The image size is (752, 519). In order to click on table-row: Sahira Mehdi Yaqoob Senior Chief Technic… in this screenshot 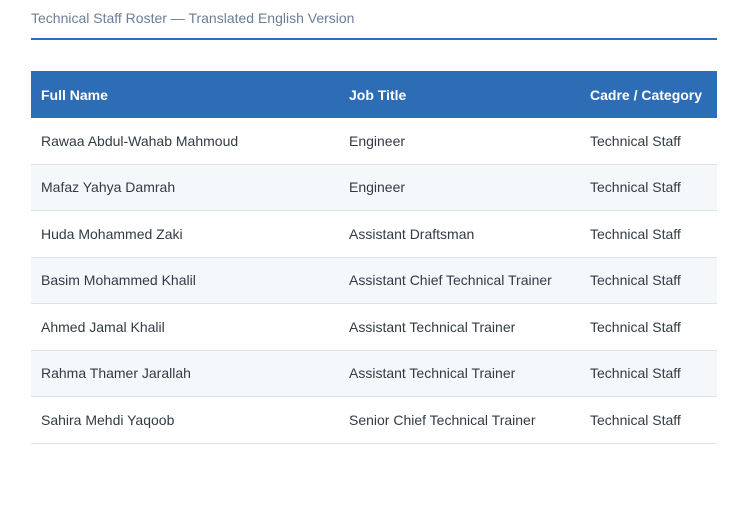, I will do `click(374, 420)`.